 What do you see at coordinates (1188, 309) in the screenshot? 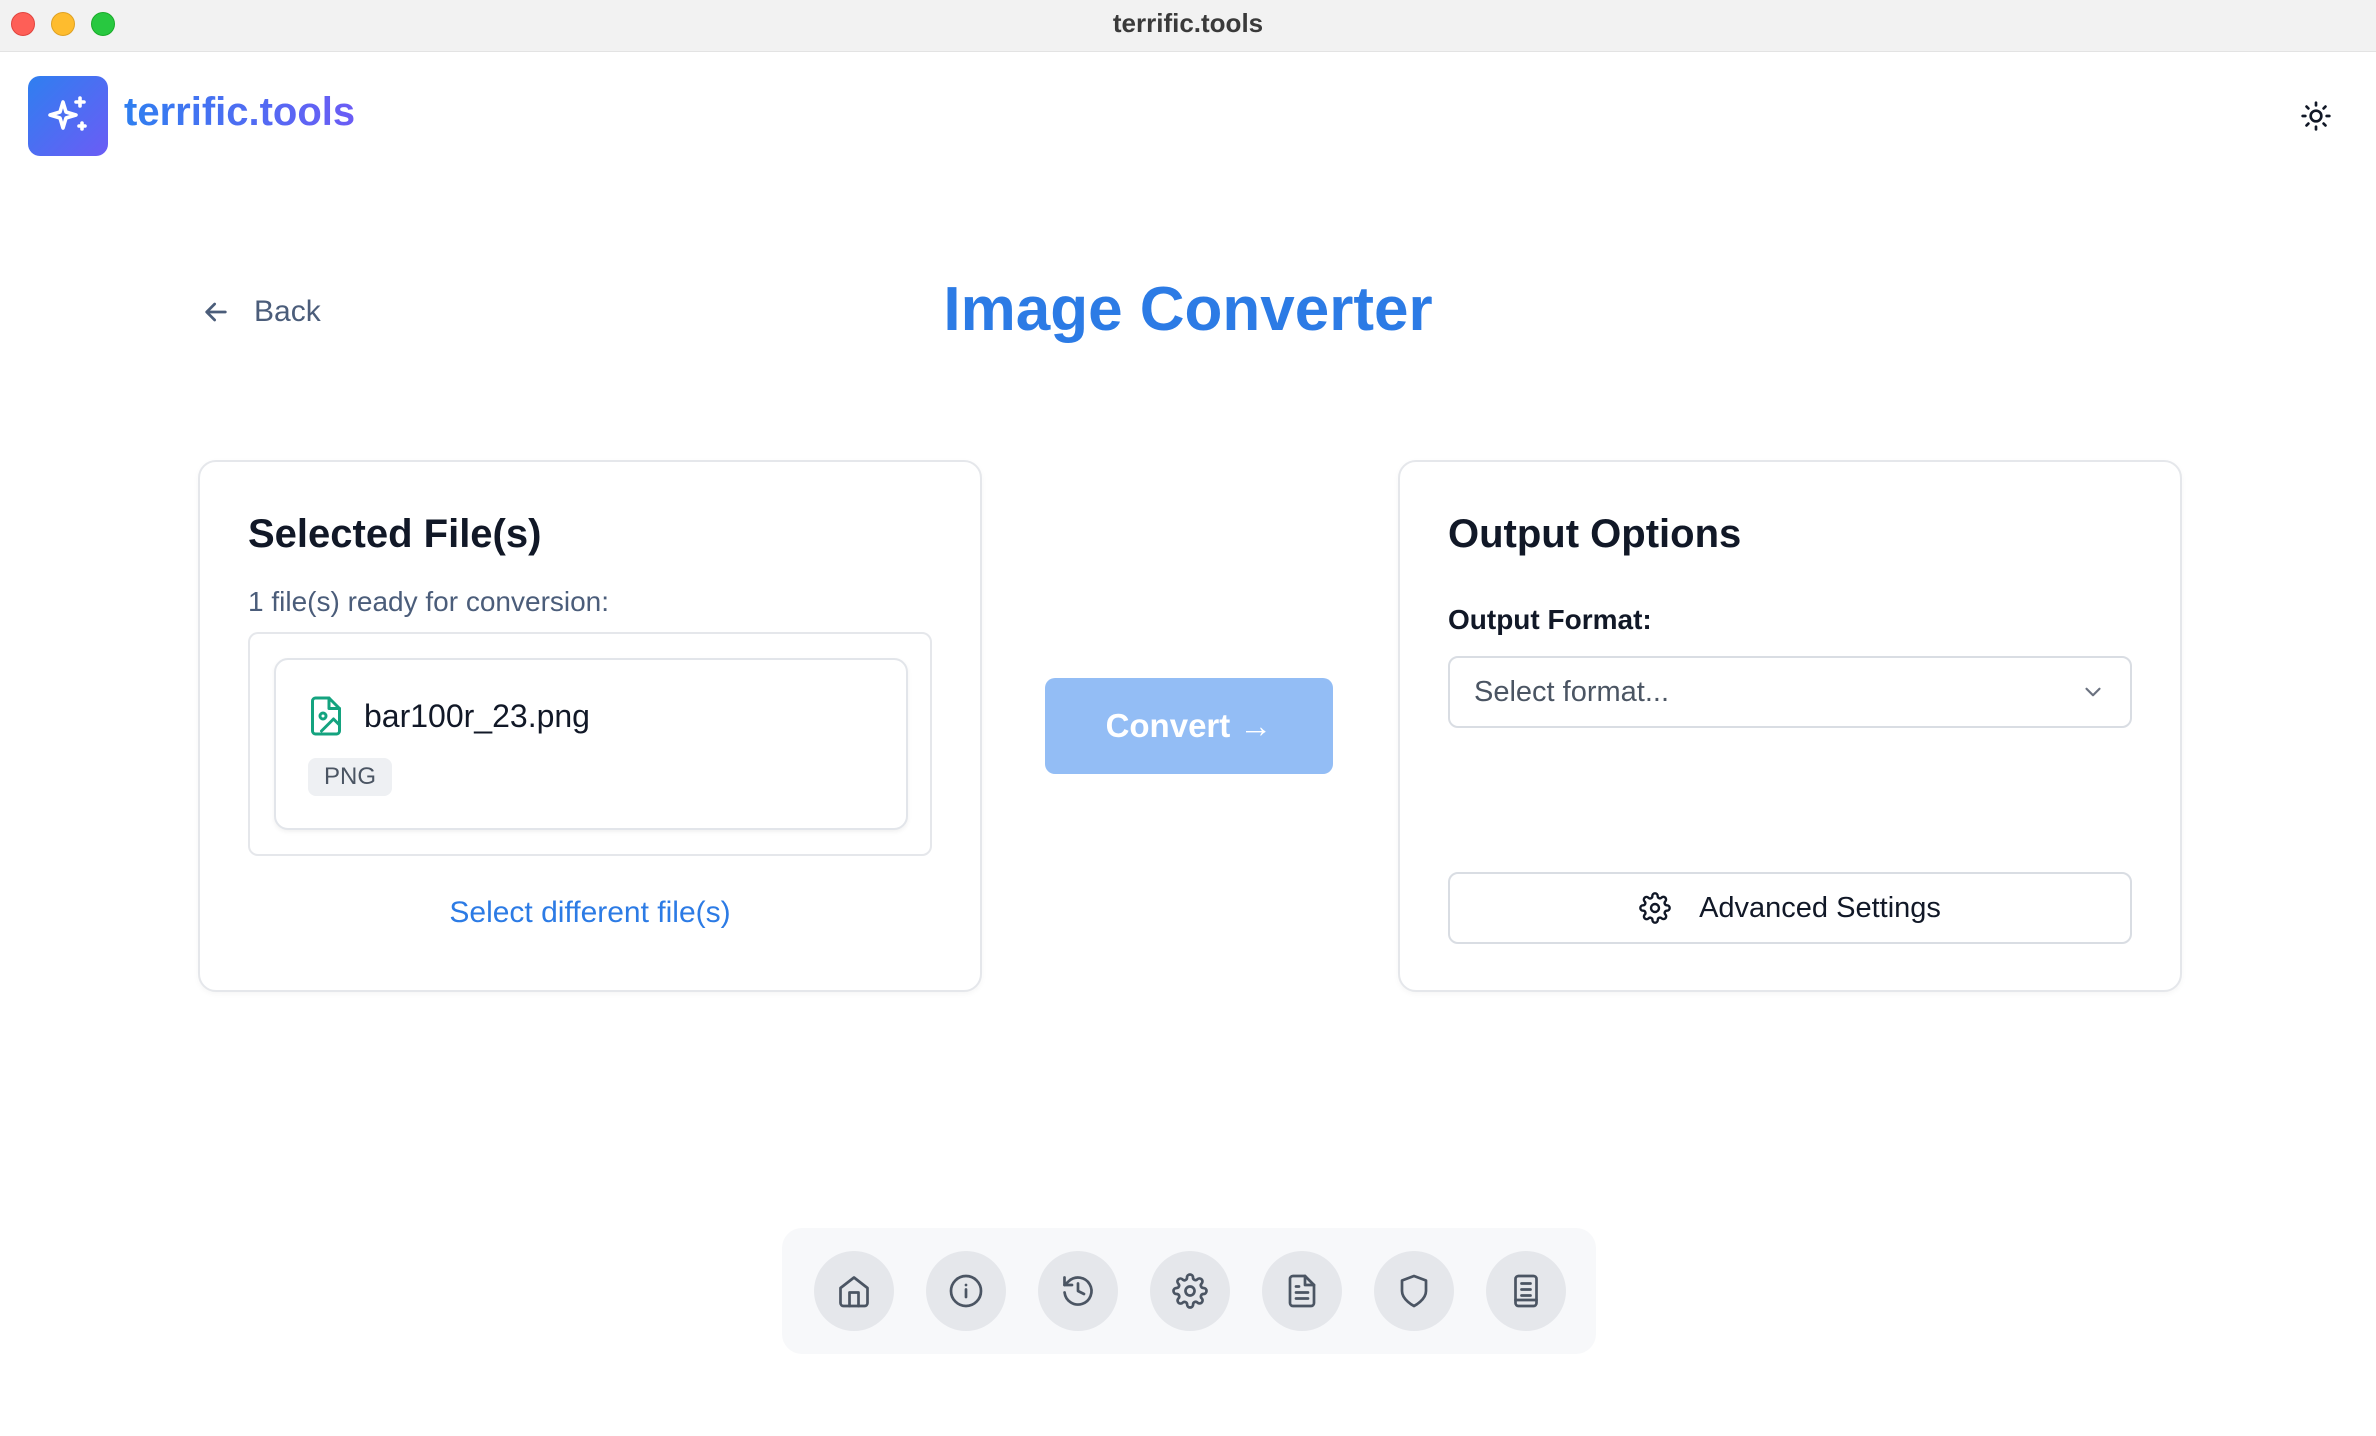
I see `page-title: Image Converter` at bounding box center [1188, 309].